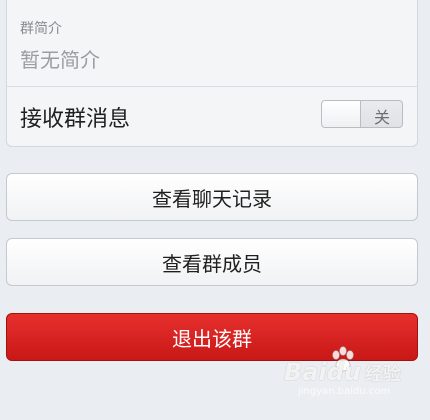 This screenshot has width=430, height=420. Describe the element at coordinates (344, 391) in the screenshot. I see `watermark-url: jingyan.baidu.com` at that location.